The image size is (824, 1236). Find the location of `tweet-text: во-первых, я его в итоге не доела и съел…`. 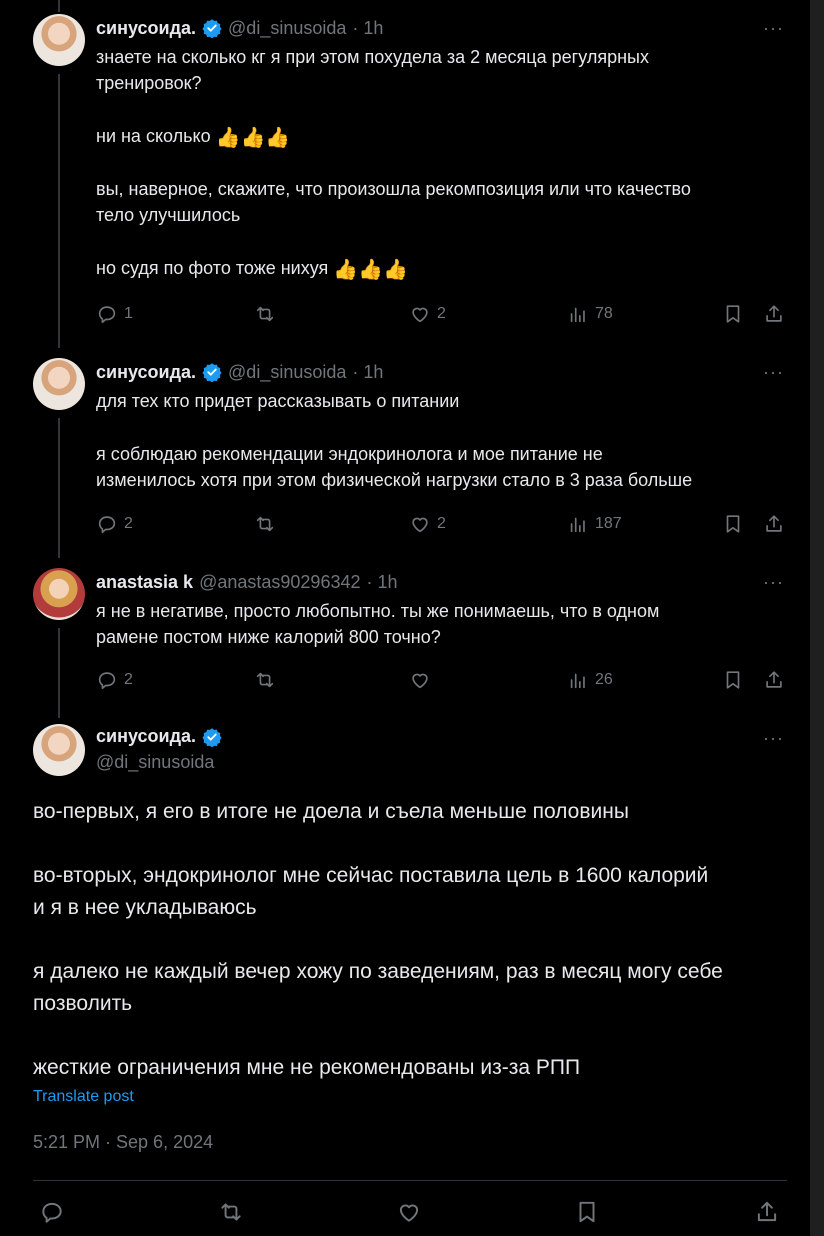

tweet-text: во-первых, я его в итоге не доела и съел… is located at coordinates (331, 811).